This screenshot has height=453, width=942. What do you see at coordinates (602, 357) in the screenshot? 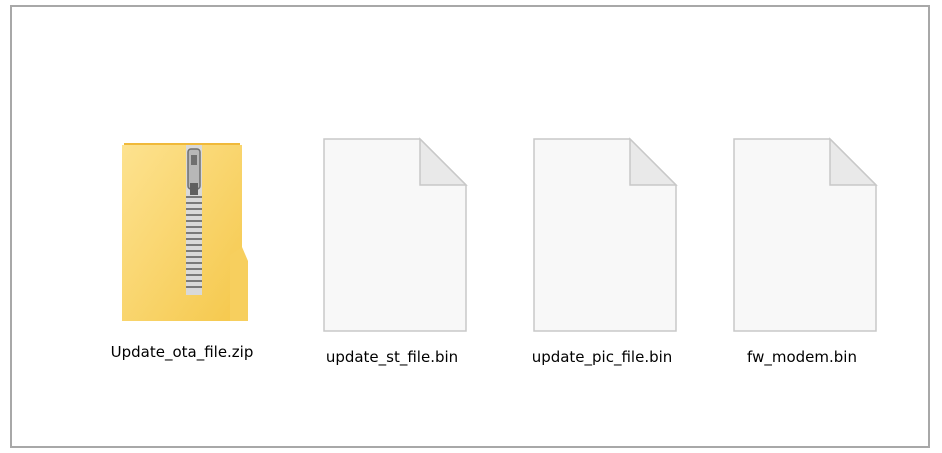
I see `file-name-label: update_pic_file.bin` at bounding box center [602, 357].